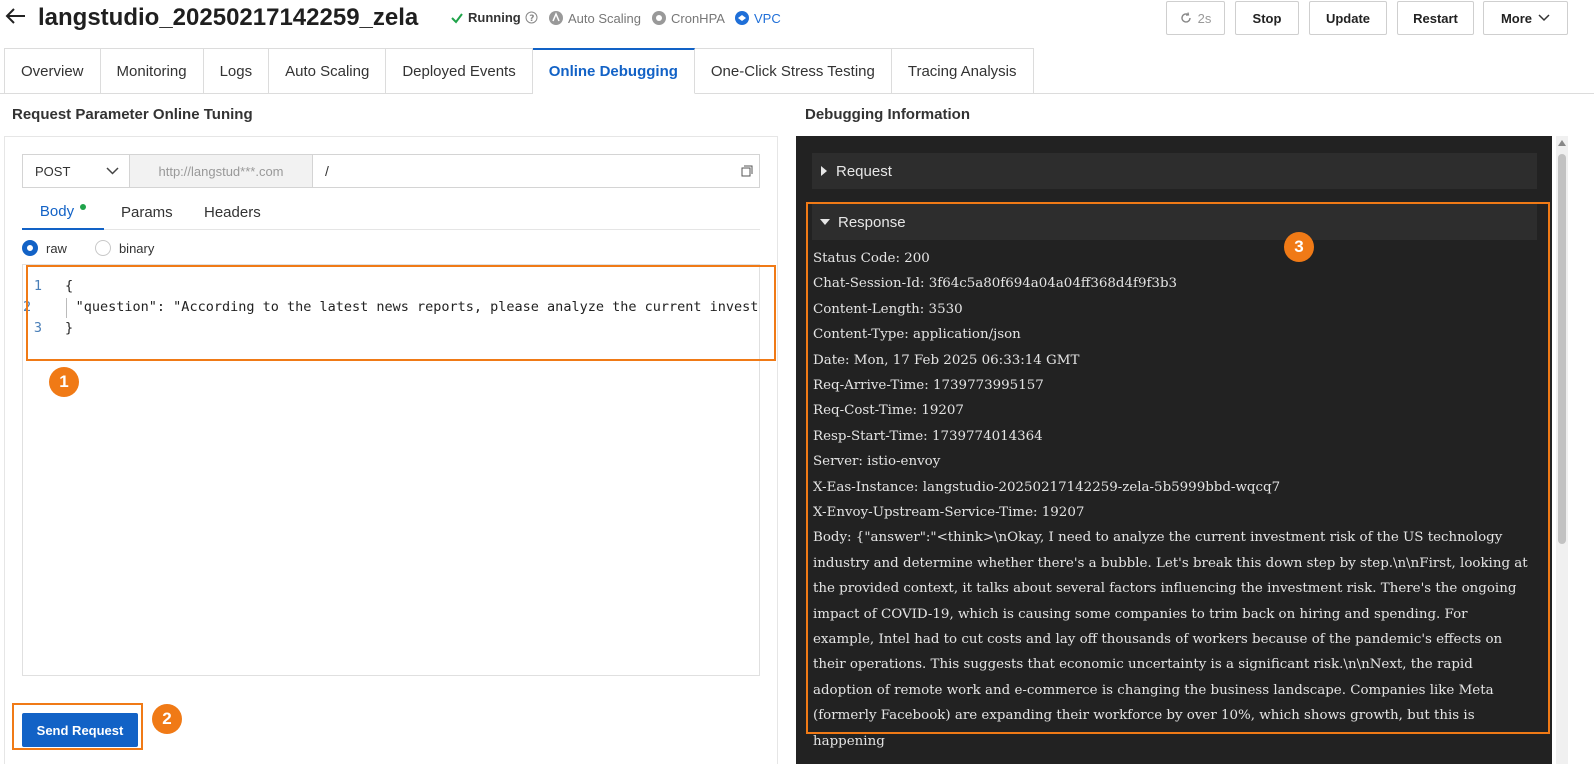 Image resolution: width=1594 pixels, height=764 pixels. What do you see at coordinates (152, 71) in the screenshot?
I see `tab-monitoring: Monitoring` at bounding box center [152, 71].